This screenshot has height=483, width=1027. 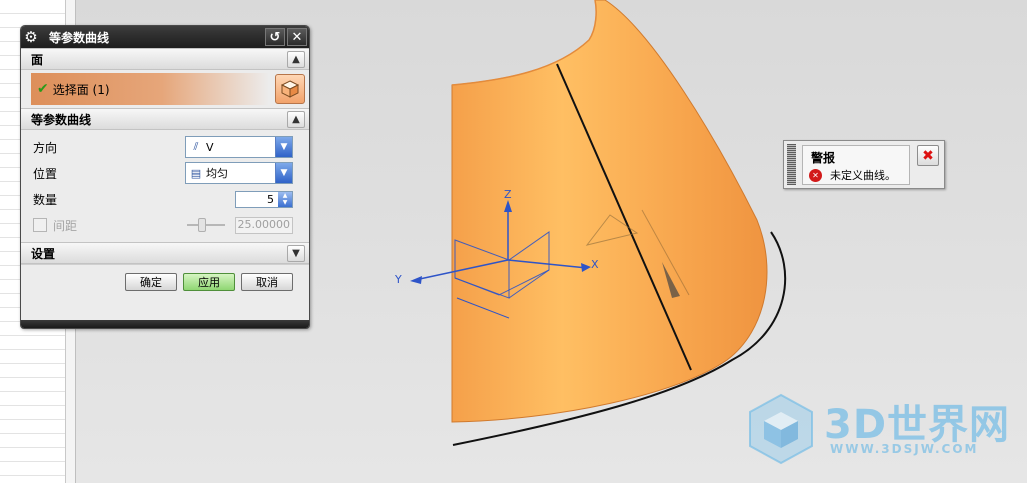 What do you see at coordinates (815, 175) in the screenshot?
I see `error-icon: ✕` at bounding box center [815, 175].